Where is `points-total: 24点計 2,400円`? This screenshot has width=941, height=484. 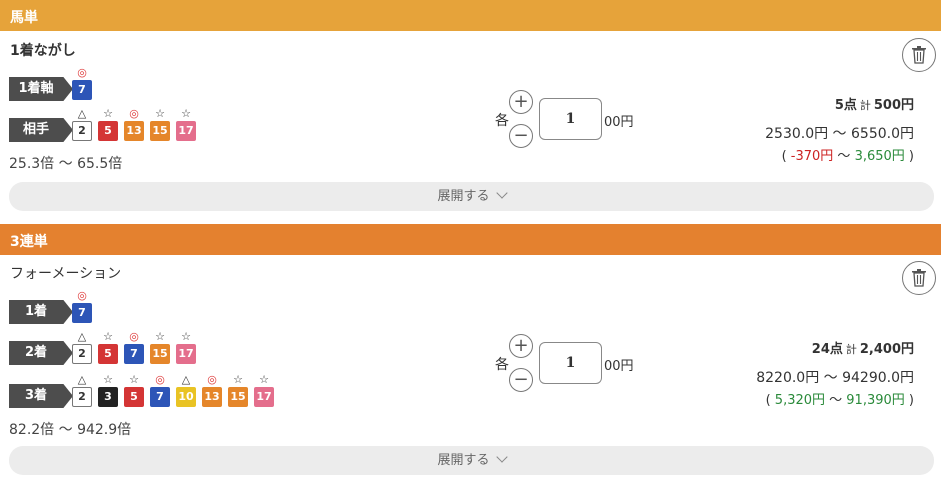
points-total: 24点計 2,400円 is located at coordinates (835, 347).